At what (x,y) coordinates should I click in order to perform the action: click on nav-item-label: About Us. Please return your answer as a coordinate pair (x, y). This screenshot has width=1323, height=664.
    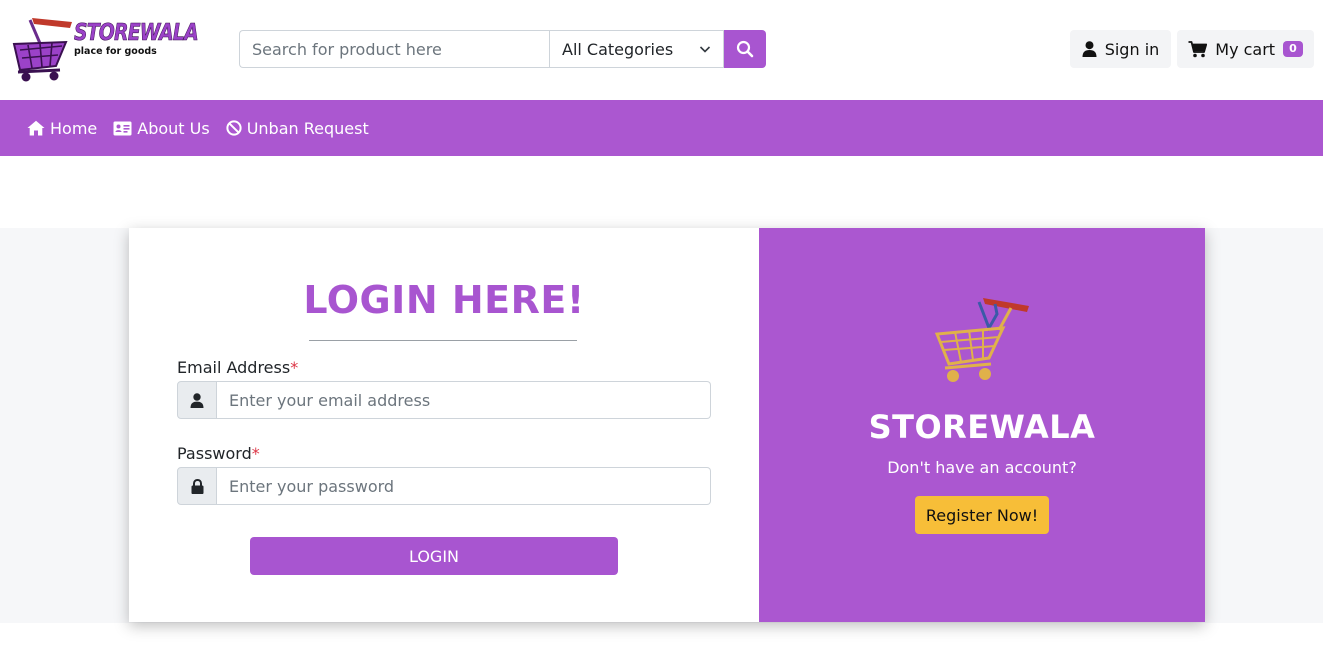
    Looking at the image, I should click on (173, 128).